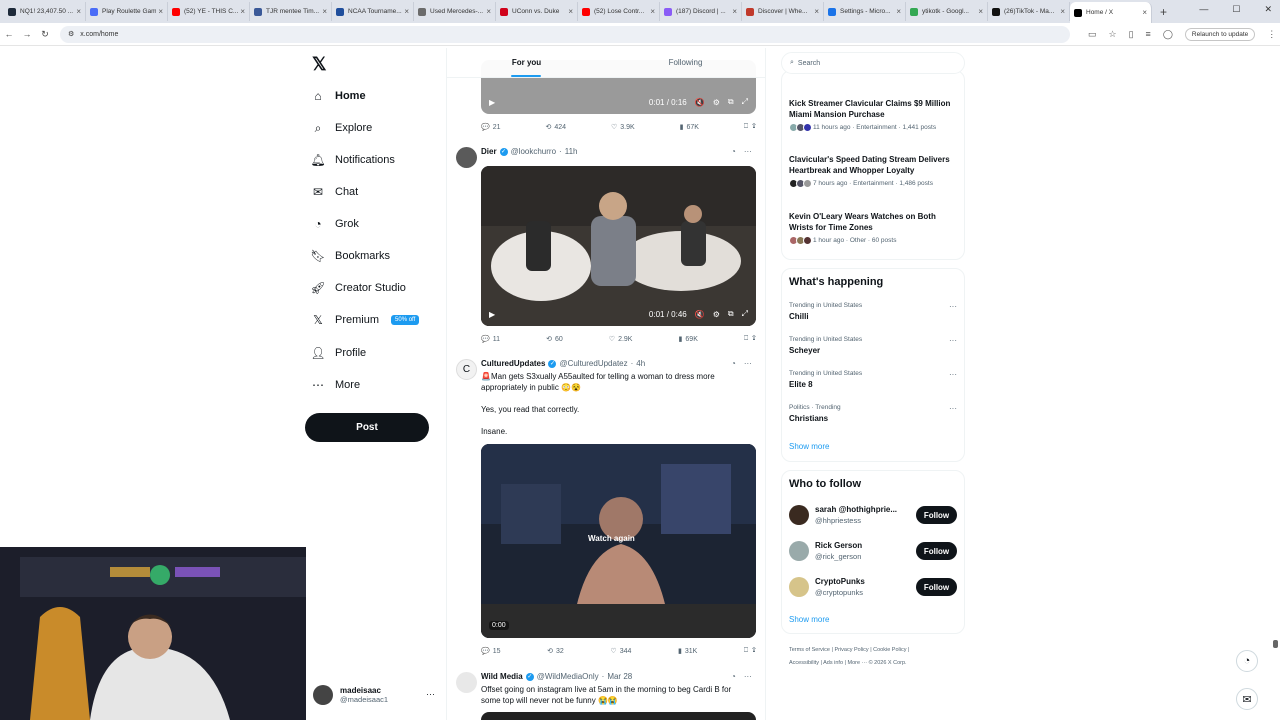  I want to click on trend-item: Trending in United States Chilli ···, so click(874, 311).